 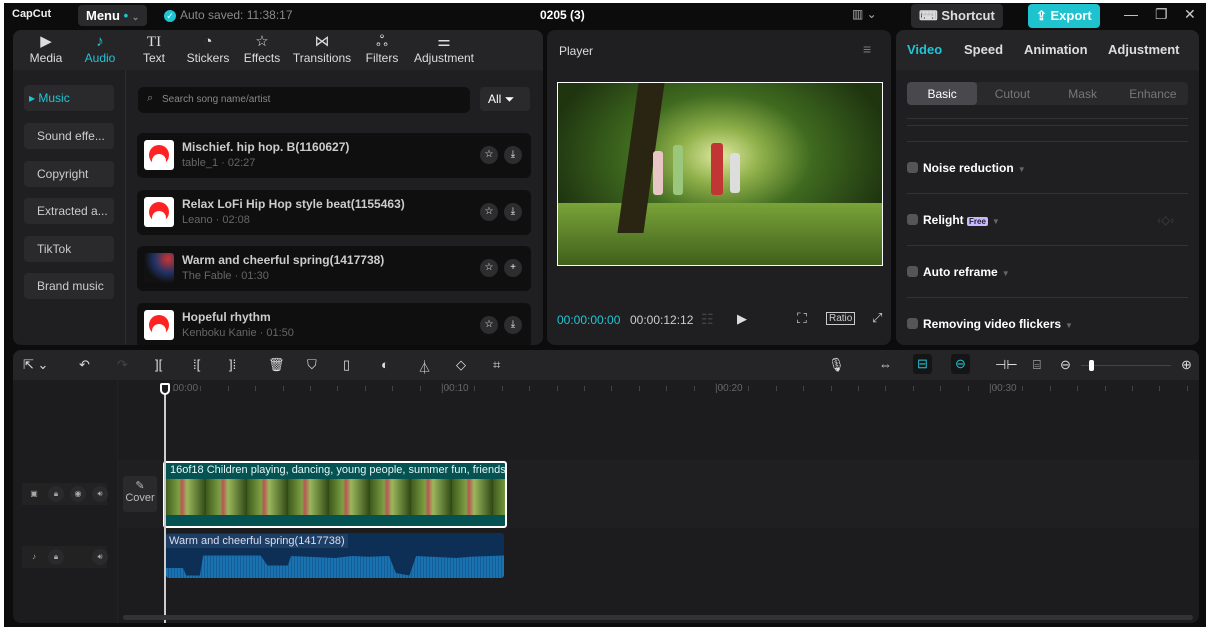 What do you see at coordinates (69, 98) in the screenshot?
I see `sidebar-item-music: ▸ Music` at bounding box center [69, 98].